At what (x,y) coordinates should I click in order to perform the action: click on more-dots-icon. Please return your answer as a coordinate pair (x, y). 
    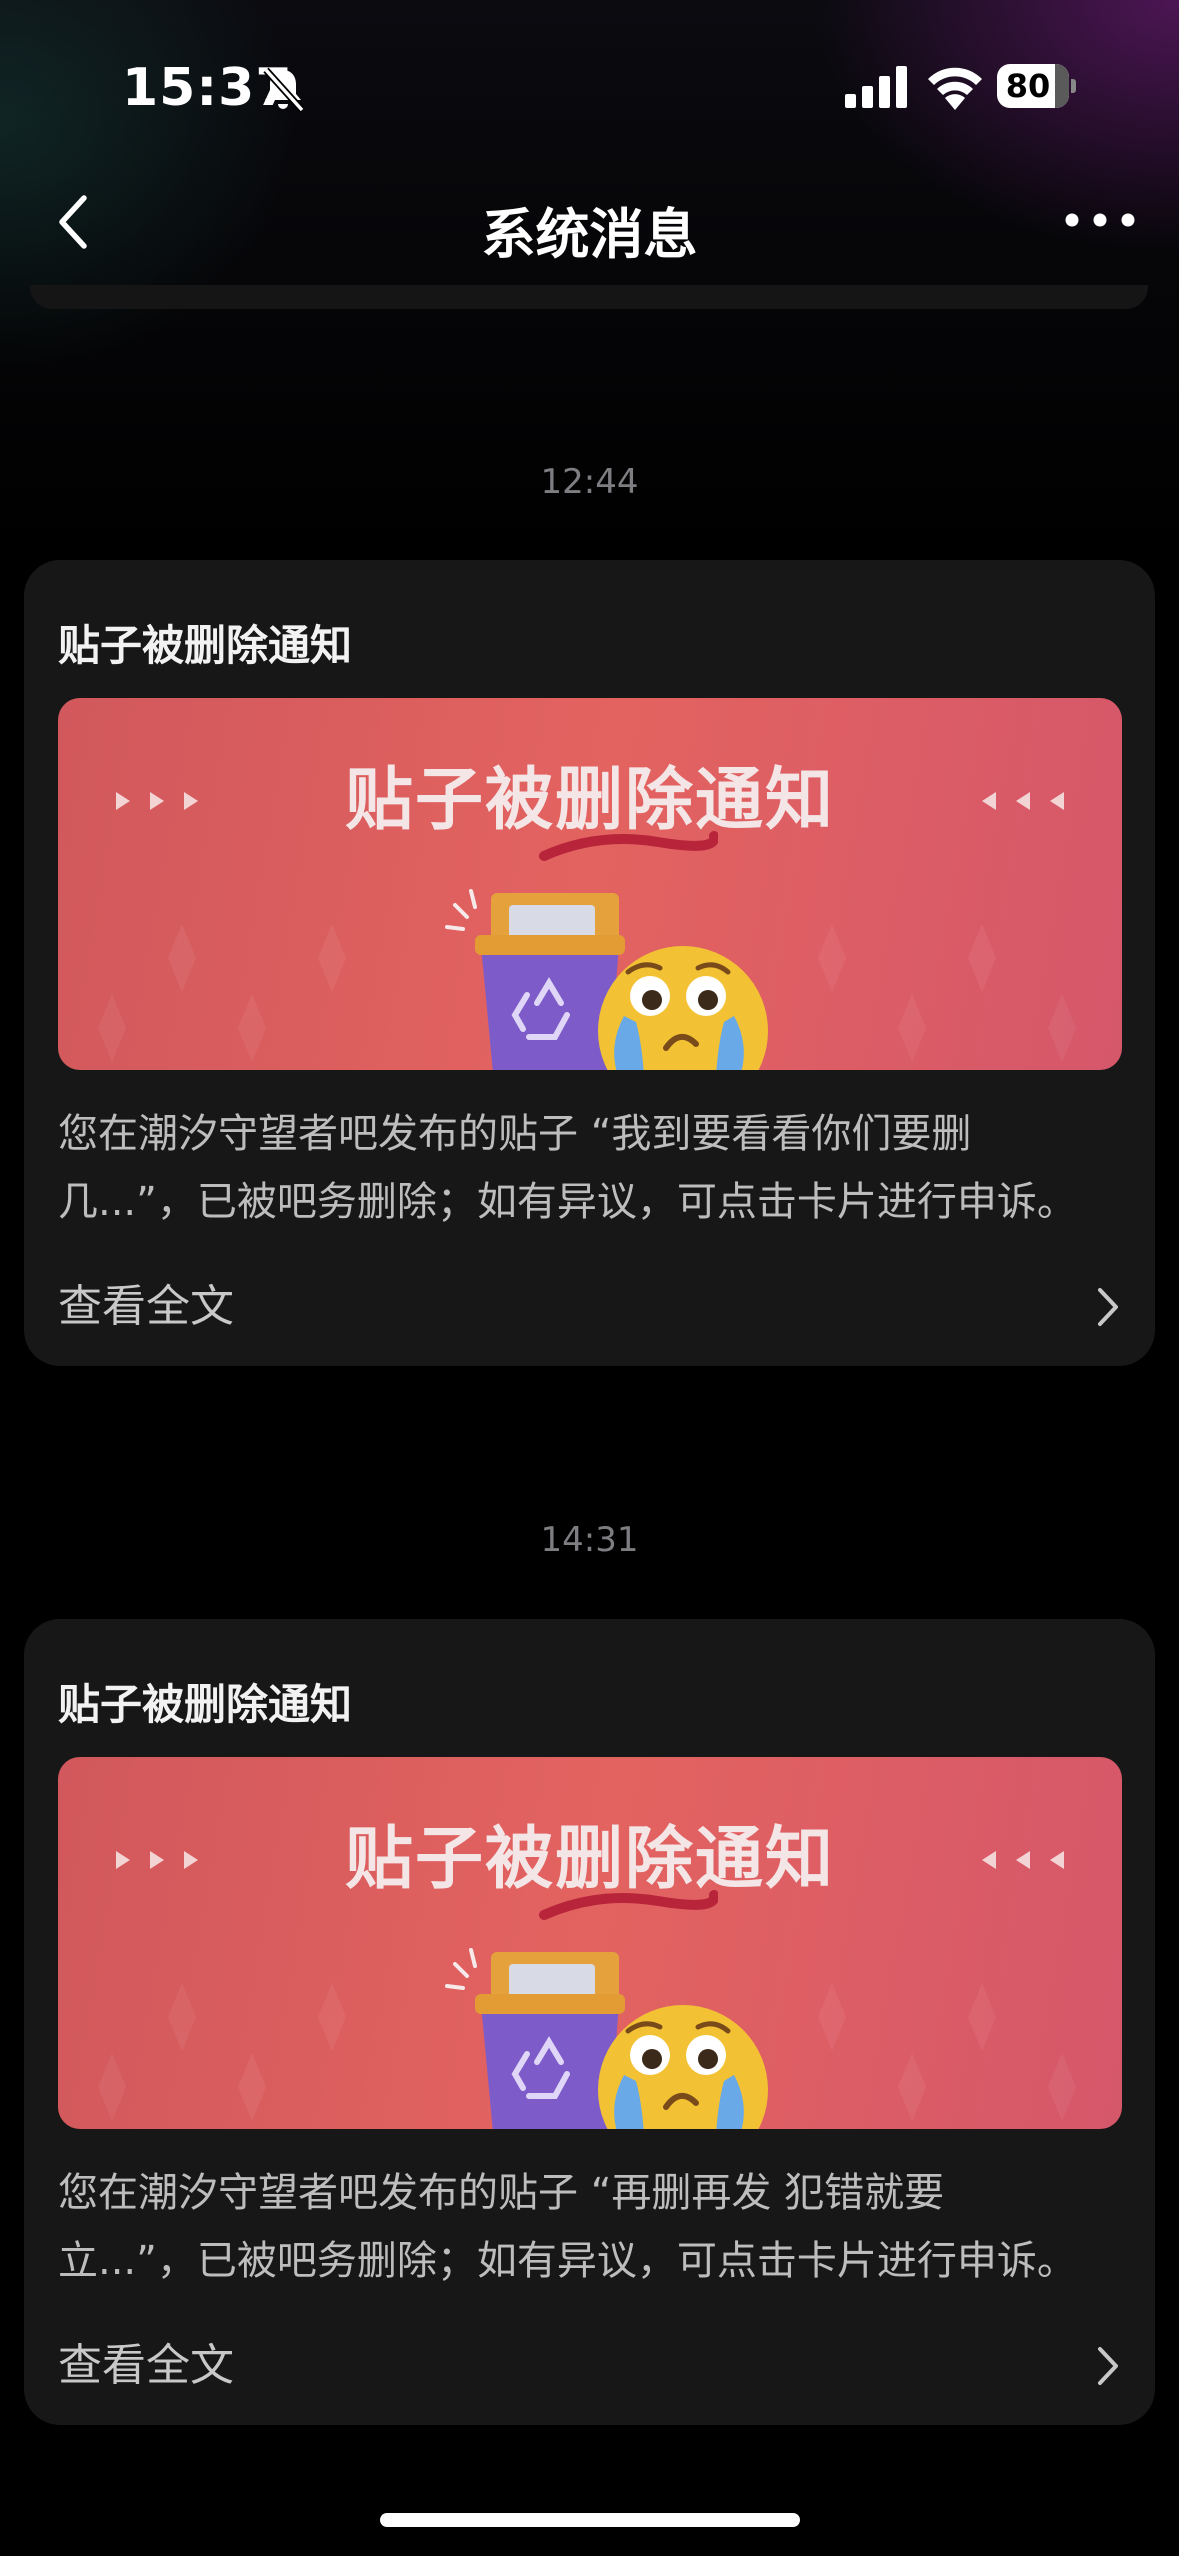
    Looking at the image, I should click on (1100, 220).